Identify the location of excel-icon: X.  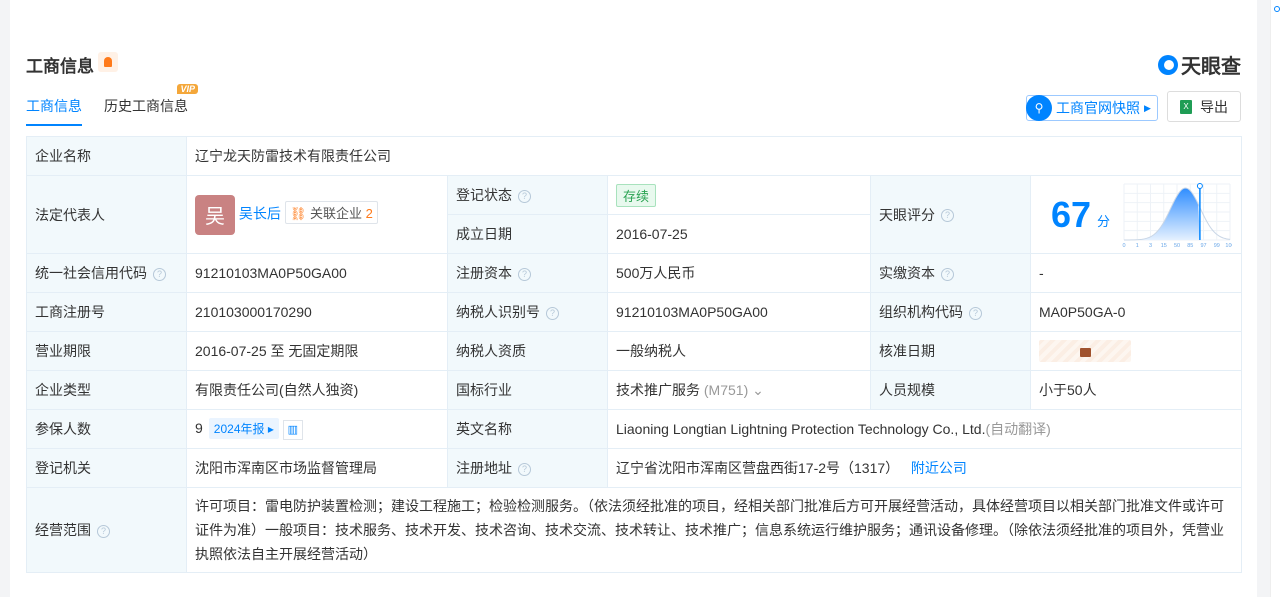
(1186, 106).